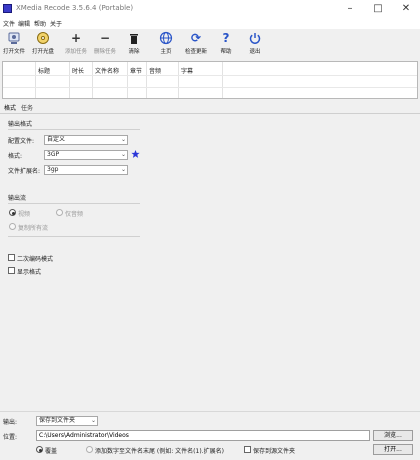 The height and width of the screenshot is (460, 420). Describe the element at coordinates (166, 52) in the screenshot. I see `homepage-label: 主页` at that location.